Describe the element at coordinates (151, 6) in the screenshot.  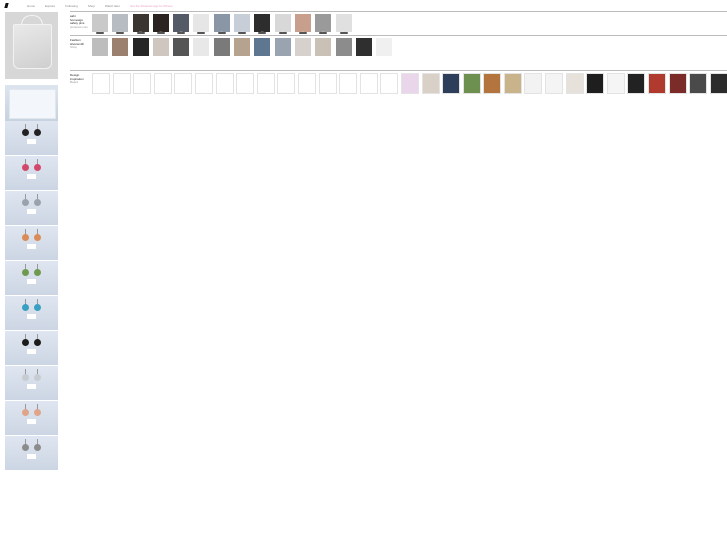
I see `nav-link: Get the Pinterest app for iPhone` at that location.